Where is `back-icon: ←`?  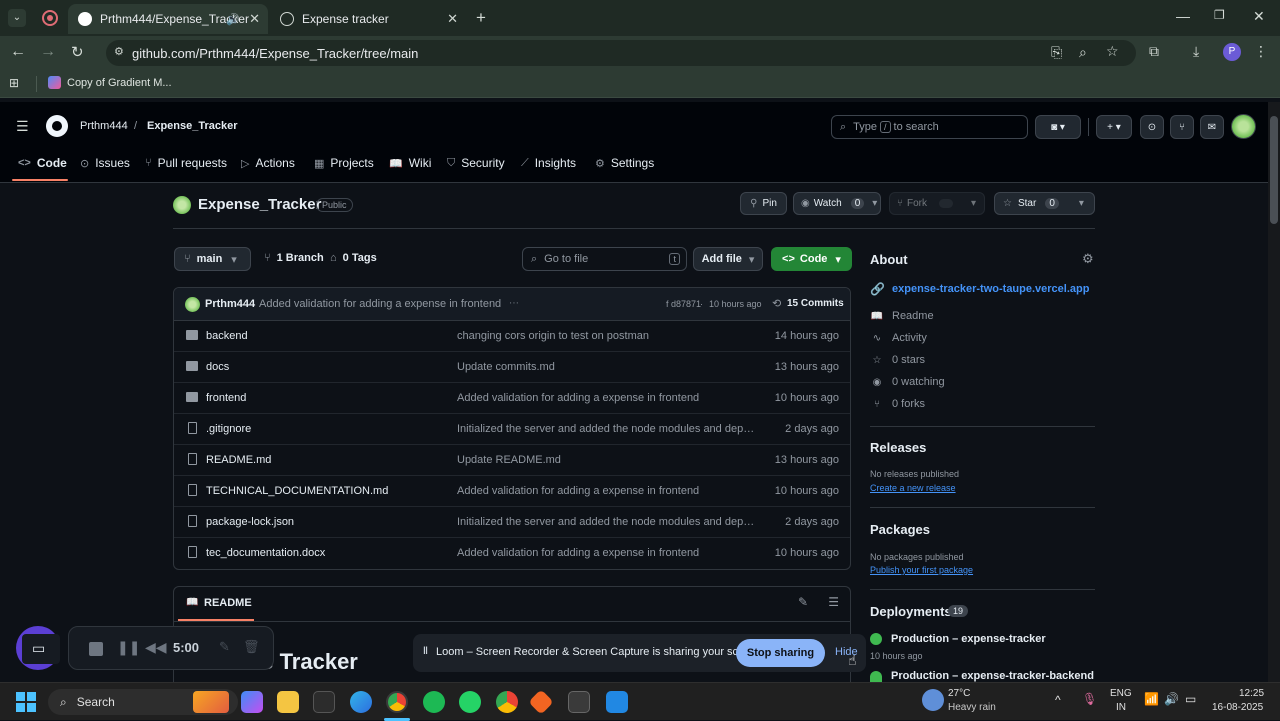 back-icon: ← is located at coordinates (18, 52).